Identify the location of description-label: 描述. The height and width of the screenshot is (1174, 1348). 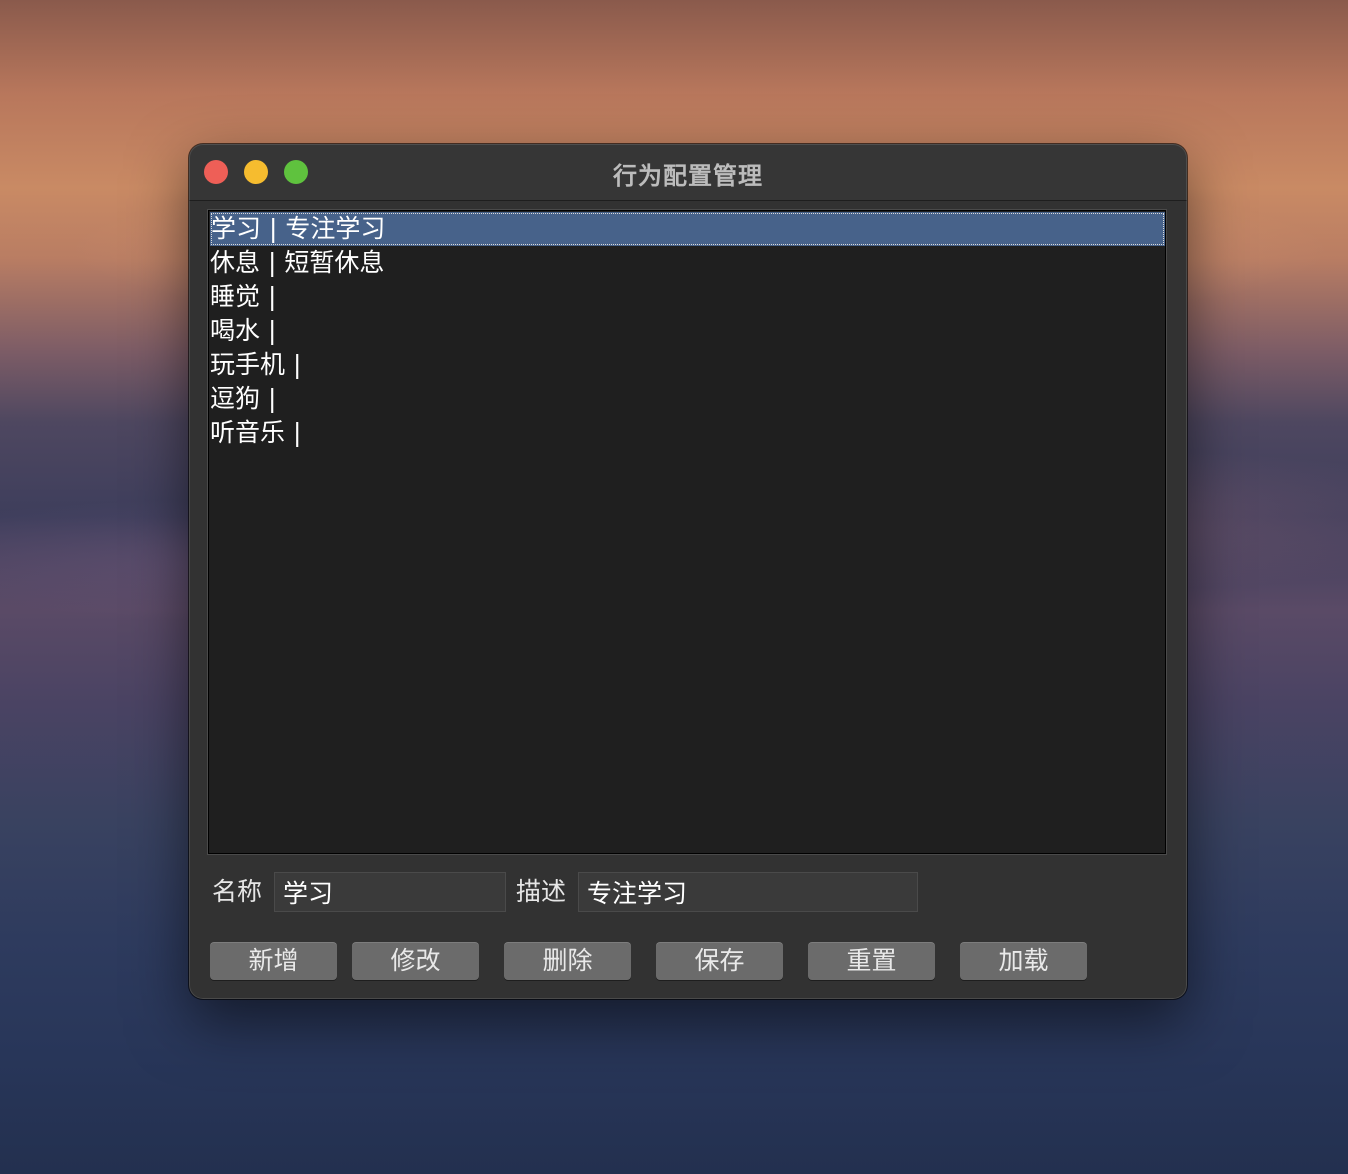
(541, 891).